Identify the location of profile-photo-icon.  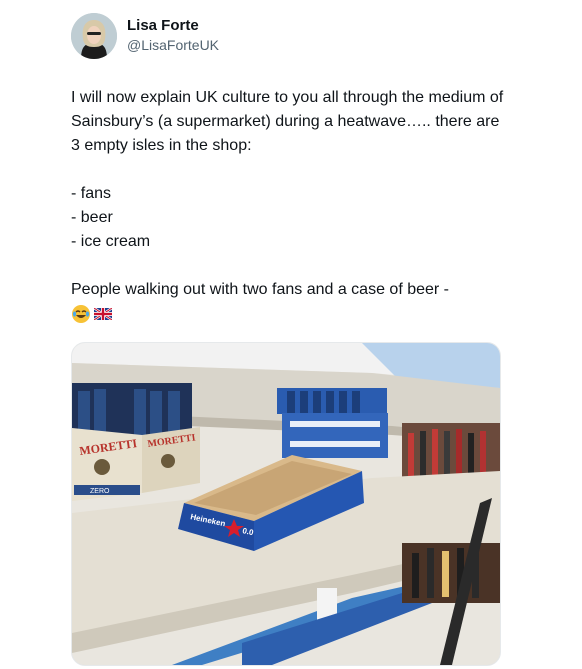
(94, 36).